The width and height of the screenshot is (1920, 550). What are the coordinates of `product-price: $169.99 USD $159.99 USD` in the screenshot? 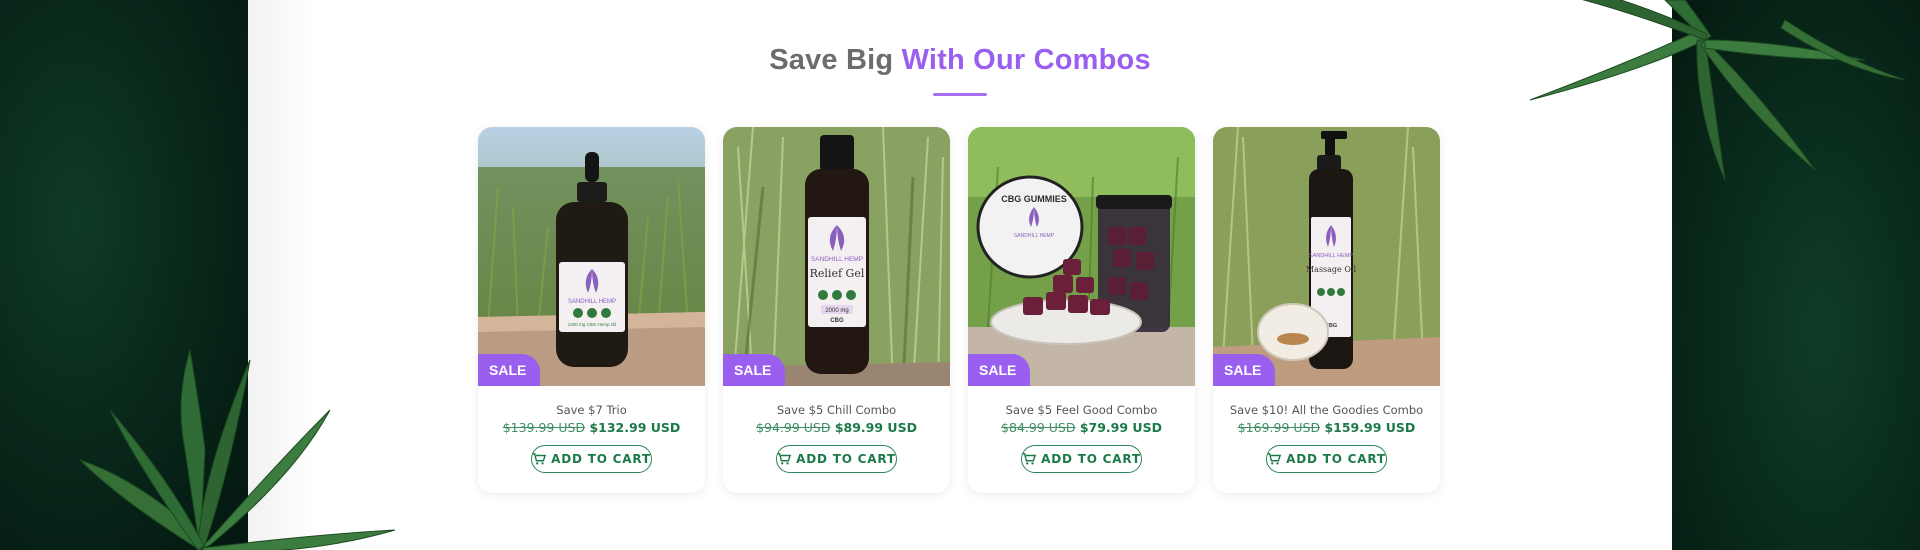 It's located at (1326, 427).